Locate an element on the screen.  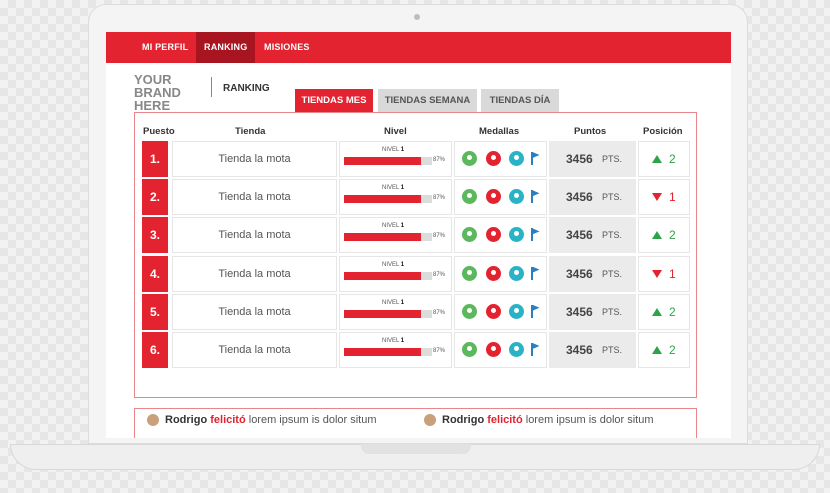
feed-verb: felicitó is located at coordinates (228, 420).